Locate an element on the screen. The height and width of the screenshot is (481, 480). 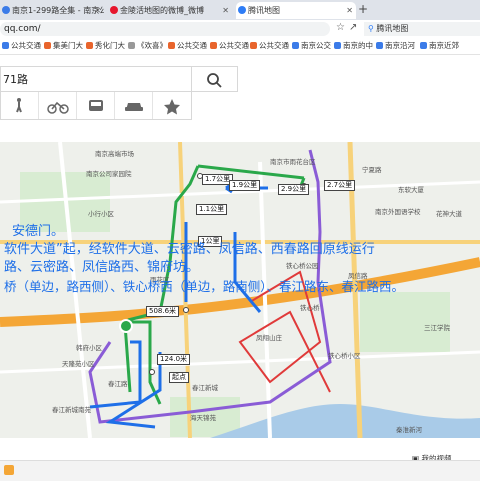
bike-icon is located at coordinates (58, 107).